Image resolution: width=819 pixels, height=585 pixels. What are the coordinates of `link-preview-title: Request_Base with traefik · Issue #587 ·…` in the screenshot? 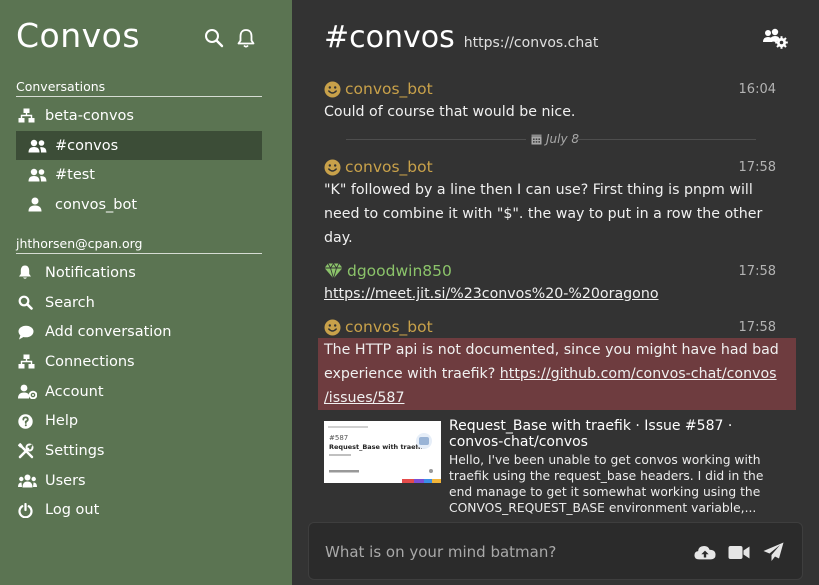 It's located at (614, 434).